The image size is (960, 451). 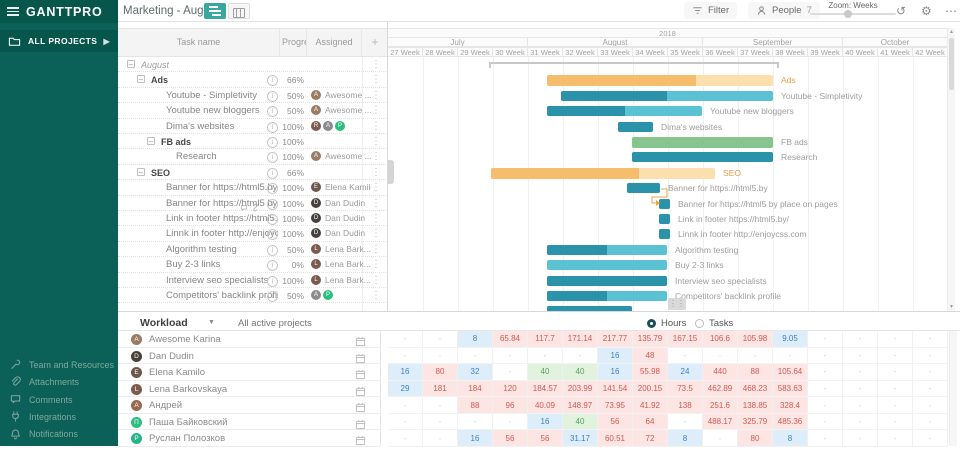 What do you see at coordinates (252, 96) in the screenshot?
I see `task-row: Youtube - Simpletivity i 50% A Awesome ... ⋮` at bounding box center [252, 96].